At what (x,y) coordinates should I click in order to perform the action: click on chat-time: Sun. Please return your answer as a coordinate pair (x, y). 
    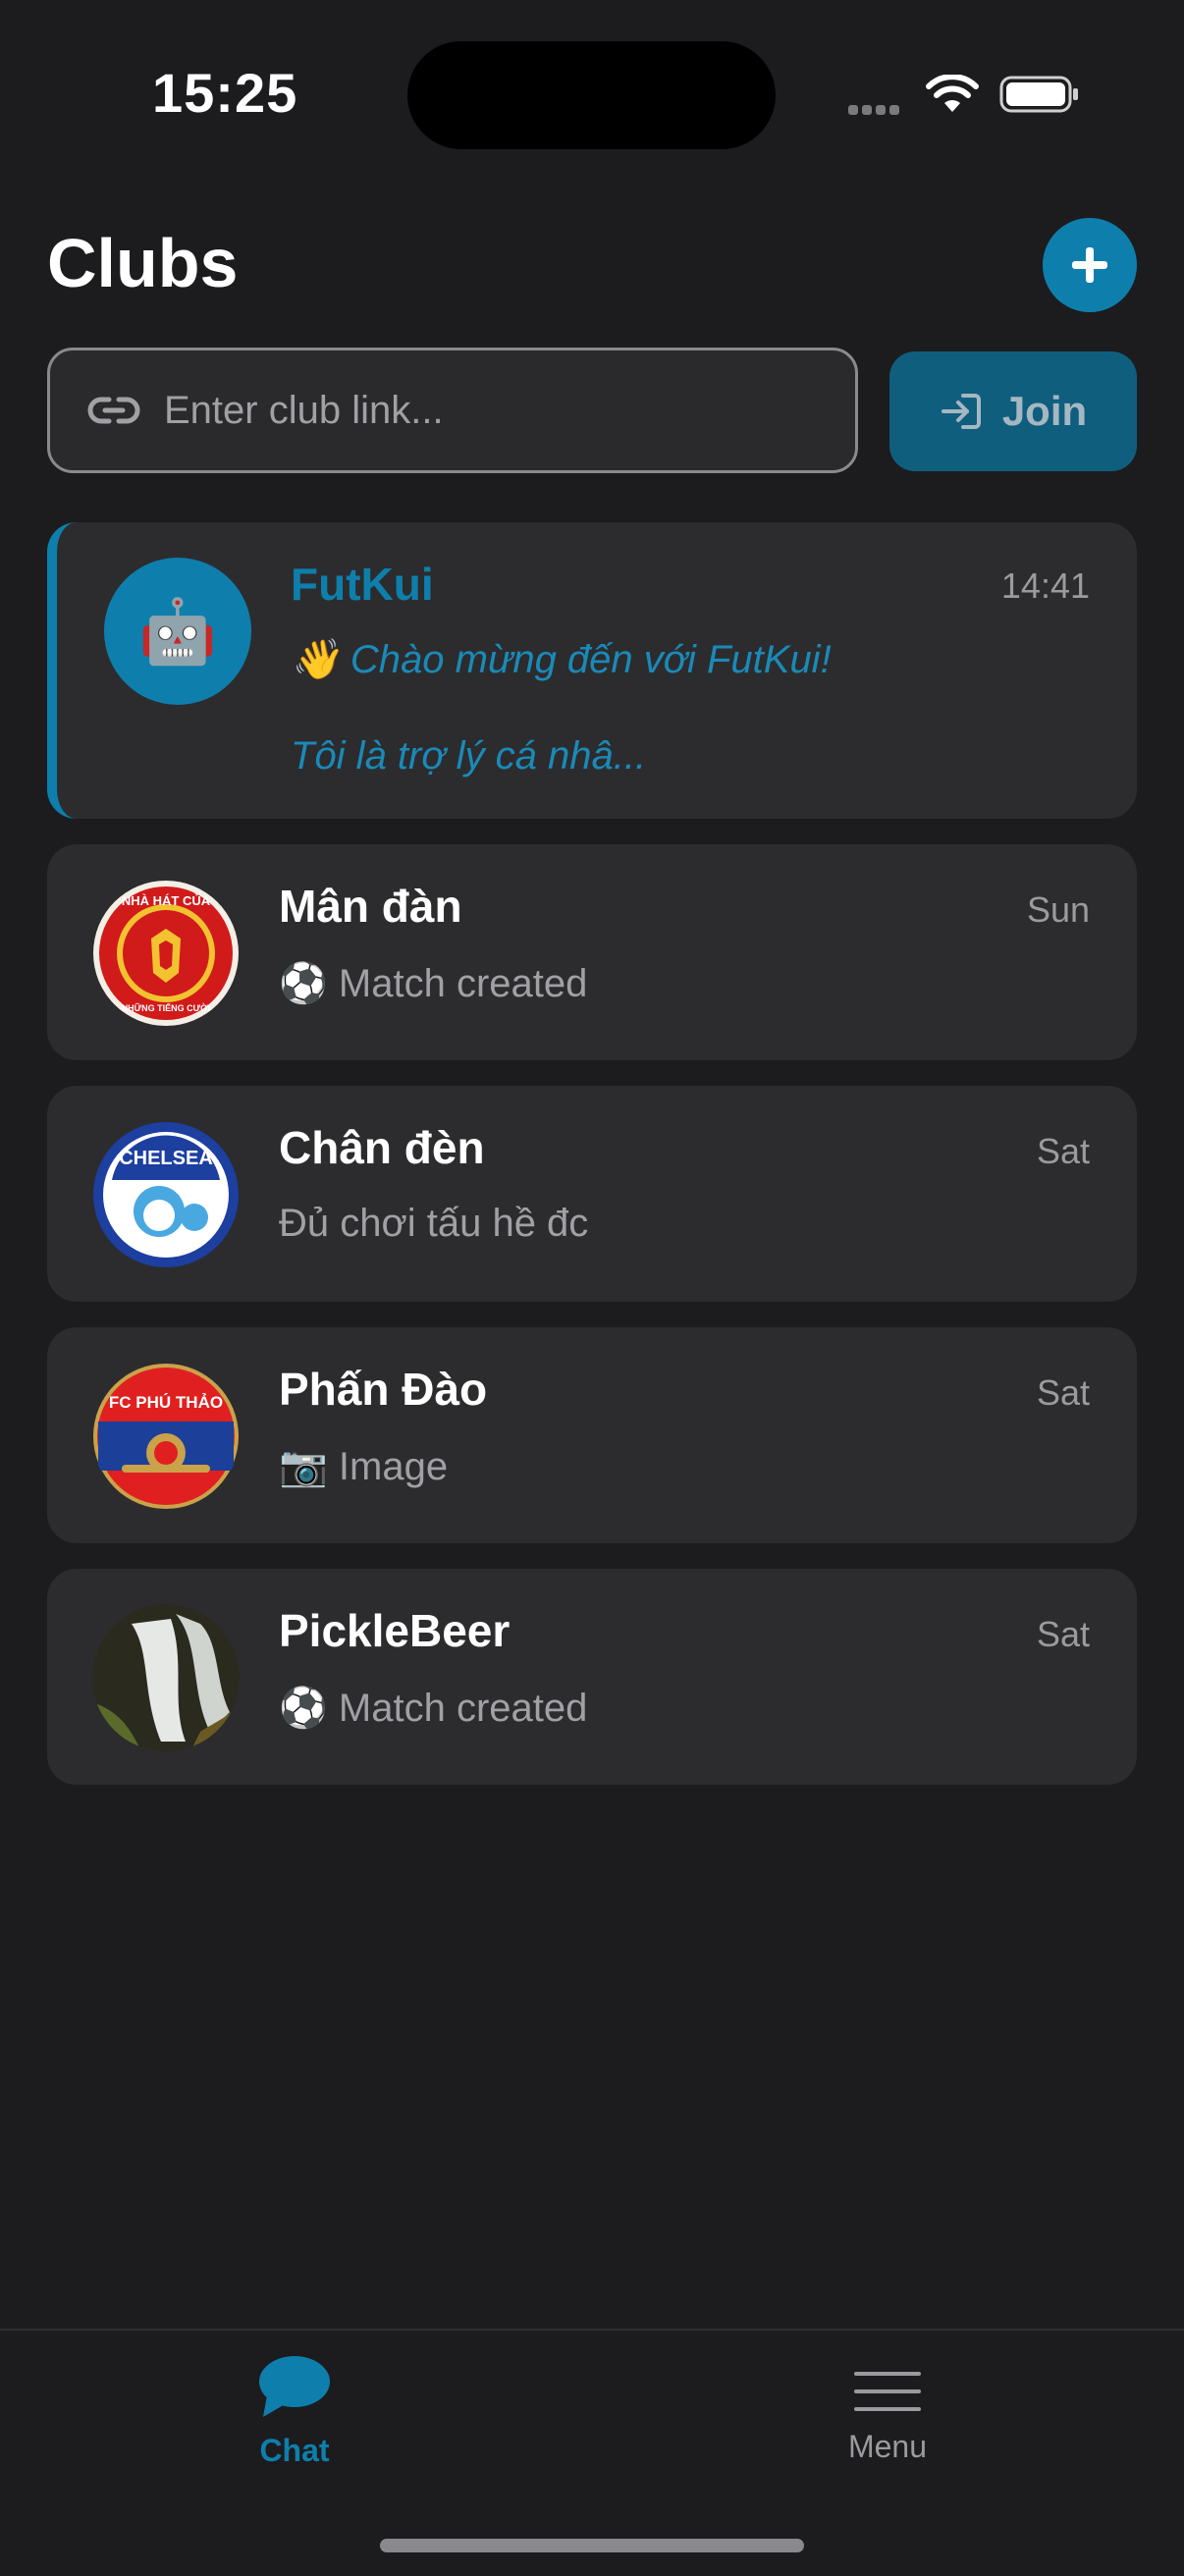
    Looking at the image, I should click on (1058, 909).